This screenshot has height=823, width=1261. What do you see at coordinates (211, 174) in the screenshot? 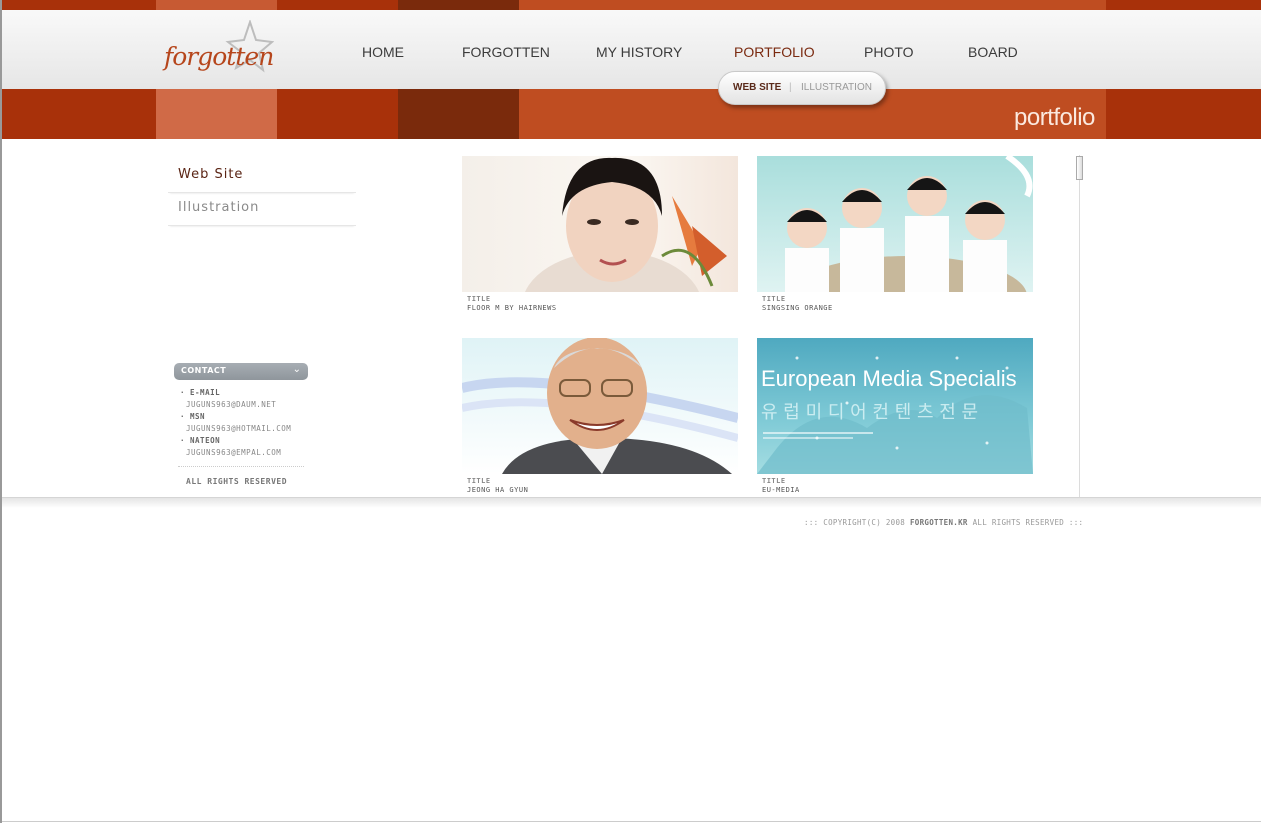
I see `sidebar-item-label: Web Site` at bounding box center [211, 174].